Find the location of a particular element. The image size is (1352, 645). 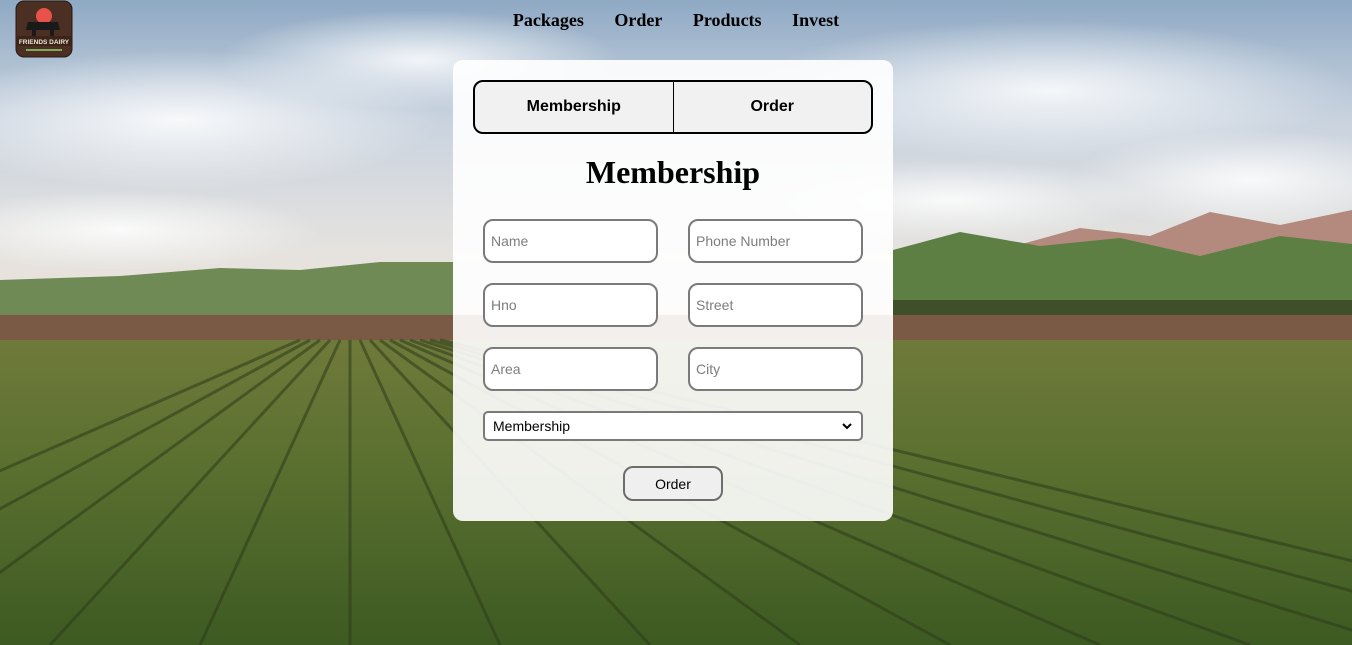

logo-text: FRIENDS DAIRY is located at coordinates (44, 42).